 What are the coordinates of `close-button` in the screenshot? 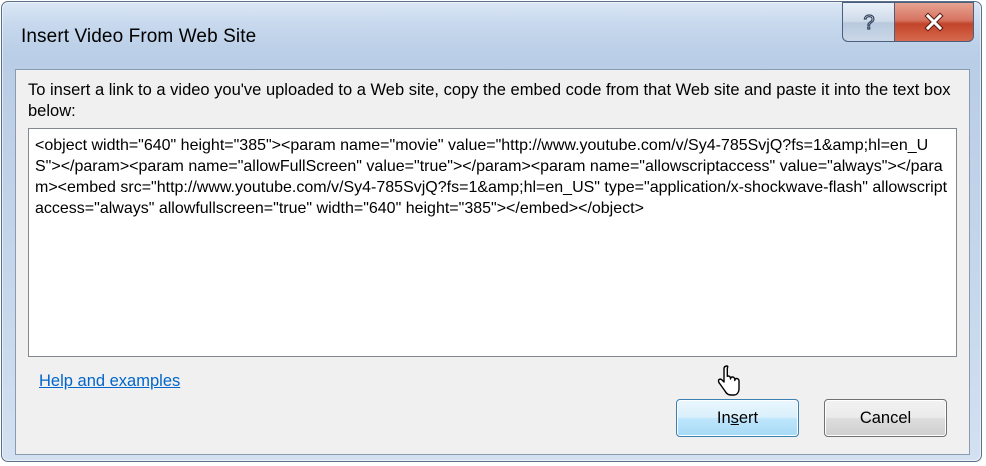 It's located at (934, 22).